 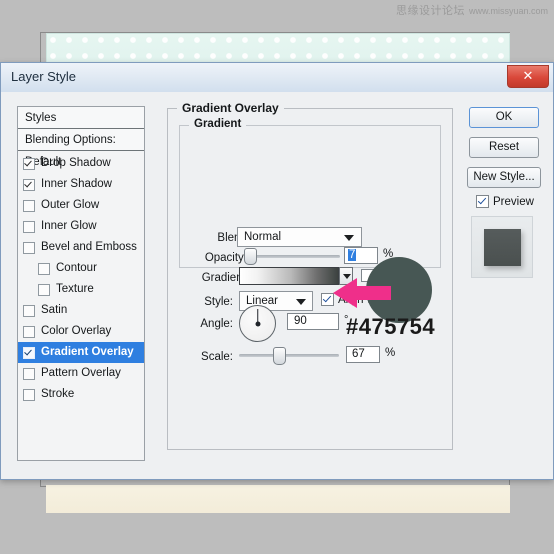 What do you see at coordinates (76, 268) in the screenshot?
I see `style-item-label: Contour` at bounding box center [76, 268].